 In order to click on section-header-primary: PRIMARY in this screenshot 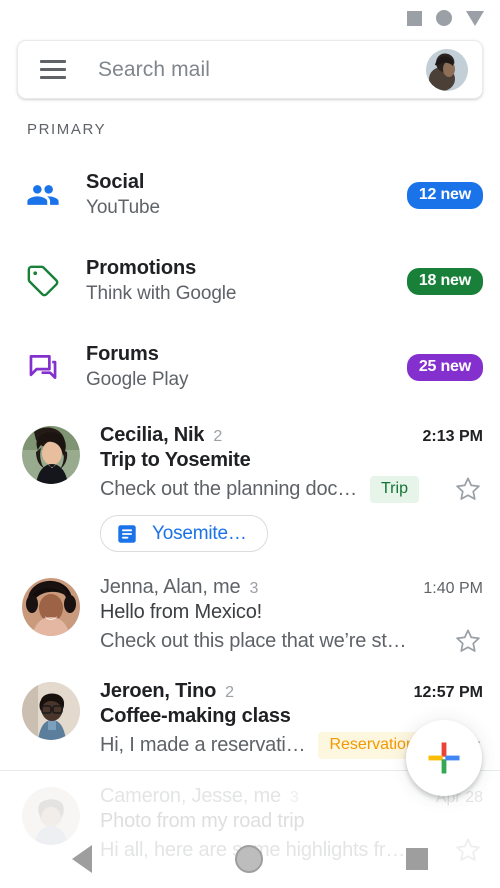, I will do `click(67, 129)`.